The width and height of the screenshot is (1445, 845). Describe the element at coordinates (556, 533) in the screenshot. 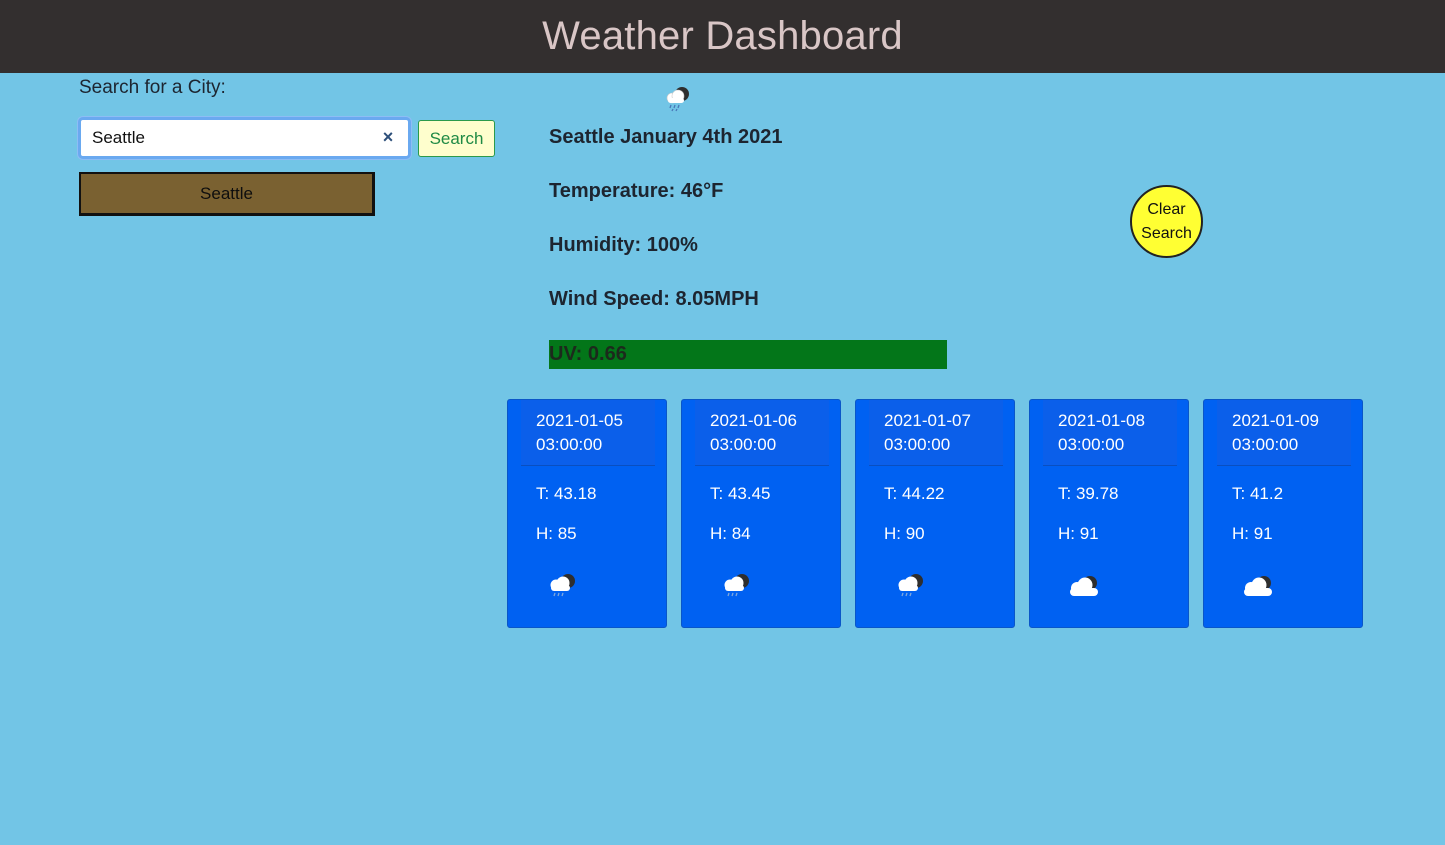

I see `forecast-humidity: H: 85` at that location.